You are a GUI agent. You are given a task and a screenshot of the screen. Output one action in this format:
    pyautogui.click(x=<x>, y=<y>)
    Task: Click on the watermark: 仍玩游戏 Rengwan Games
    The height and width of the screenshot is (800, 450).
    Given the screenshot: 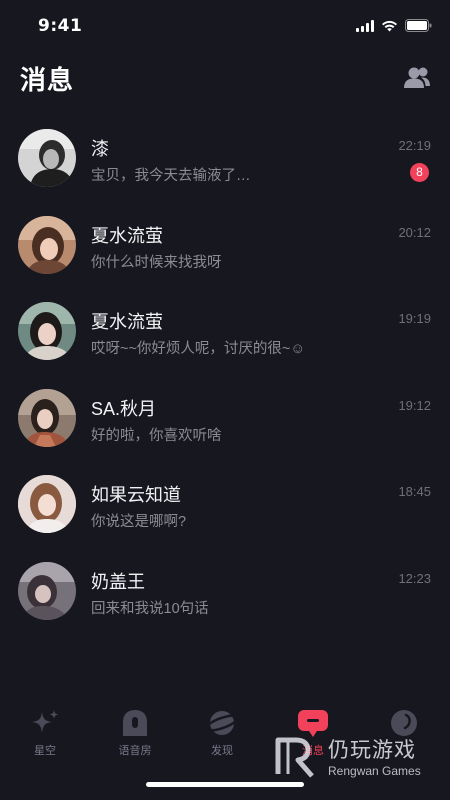 What is the action you would take?
    pyautogui.click(x=356, y=756)
    